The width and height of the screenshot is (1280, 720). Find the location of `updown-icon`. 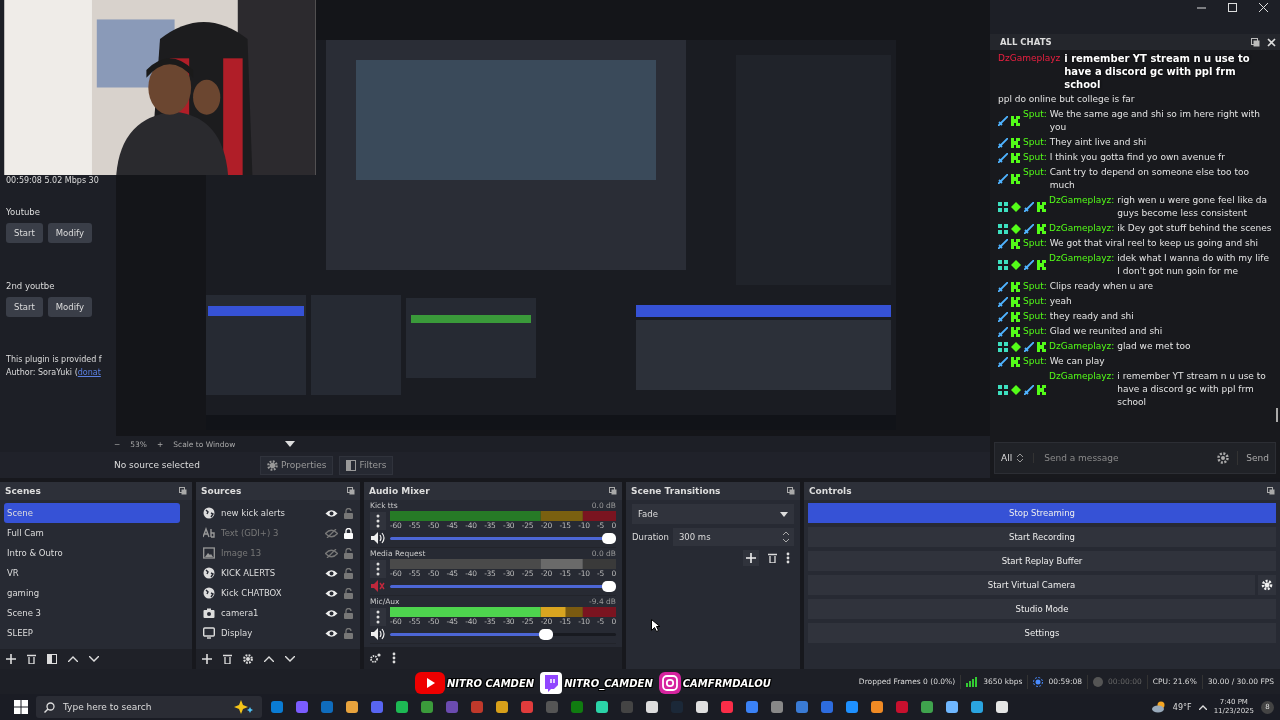

updown-icon is located at coordinates (786, 537).